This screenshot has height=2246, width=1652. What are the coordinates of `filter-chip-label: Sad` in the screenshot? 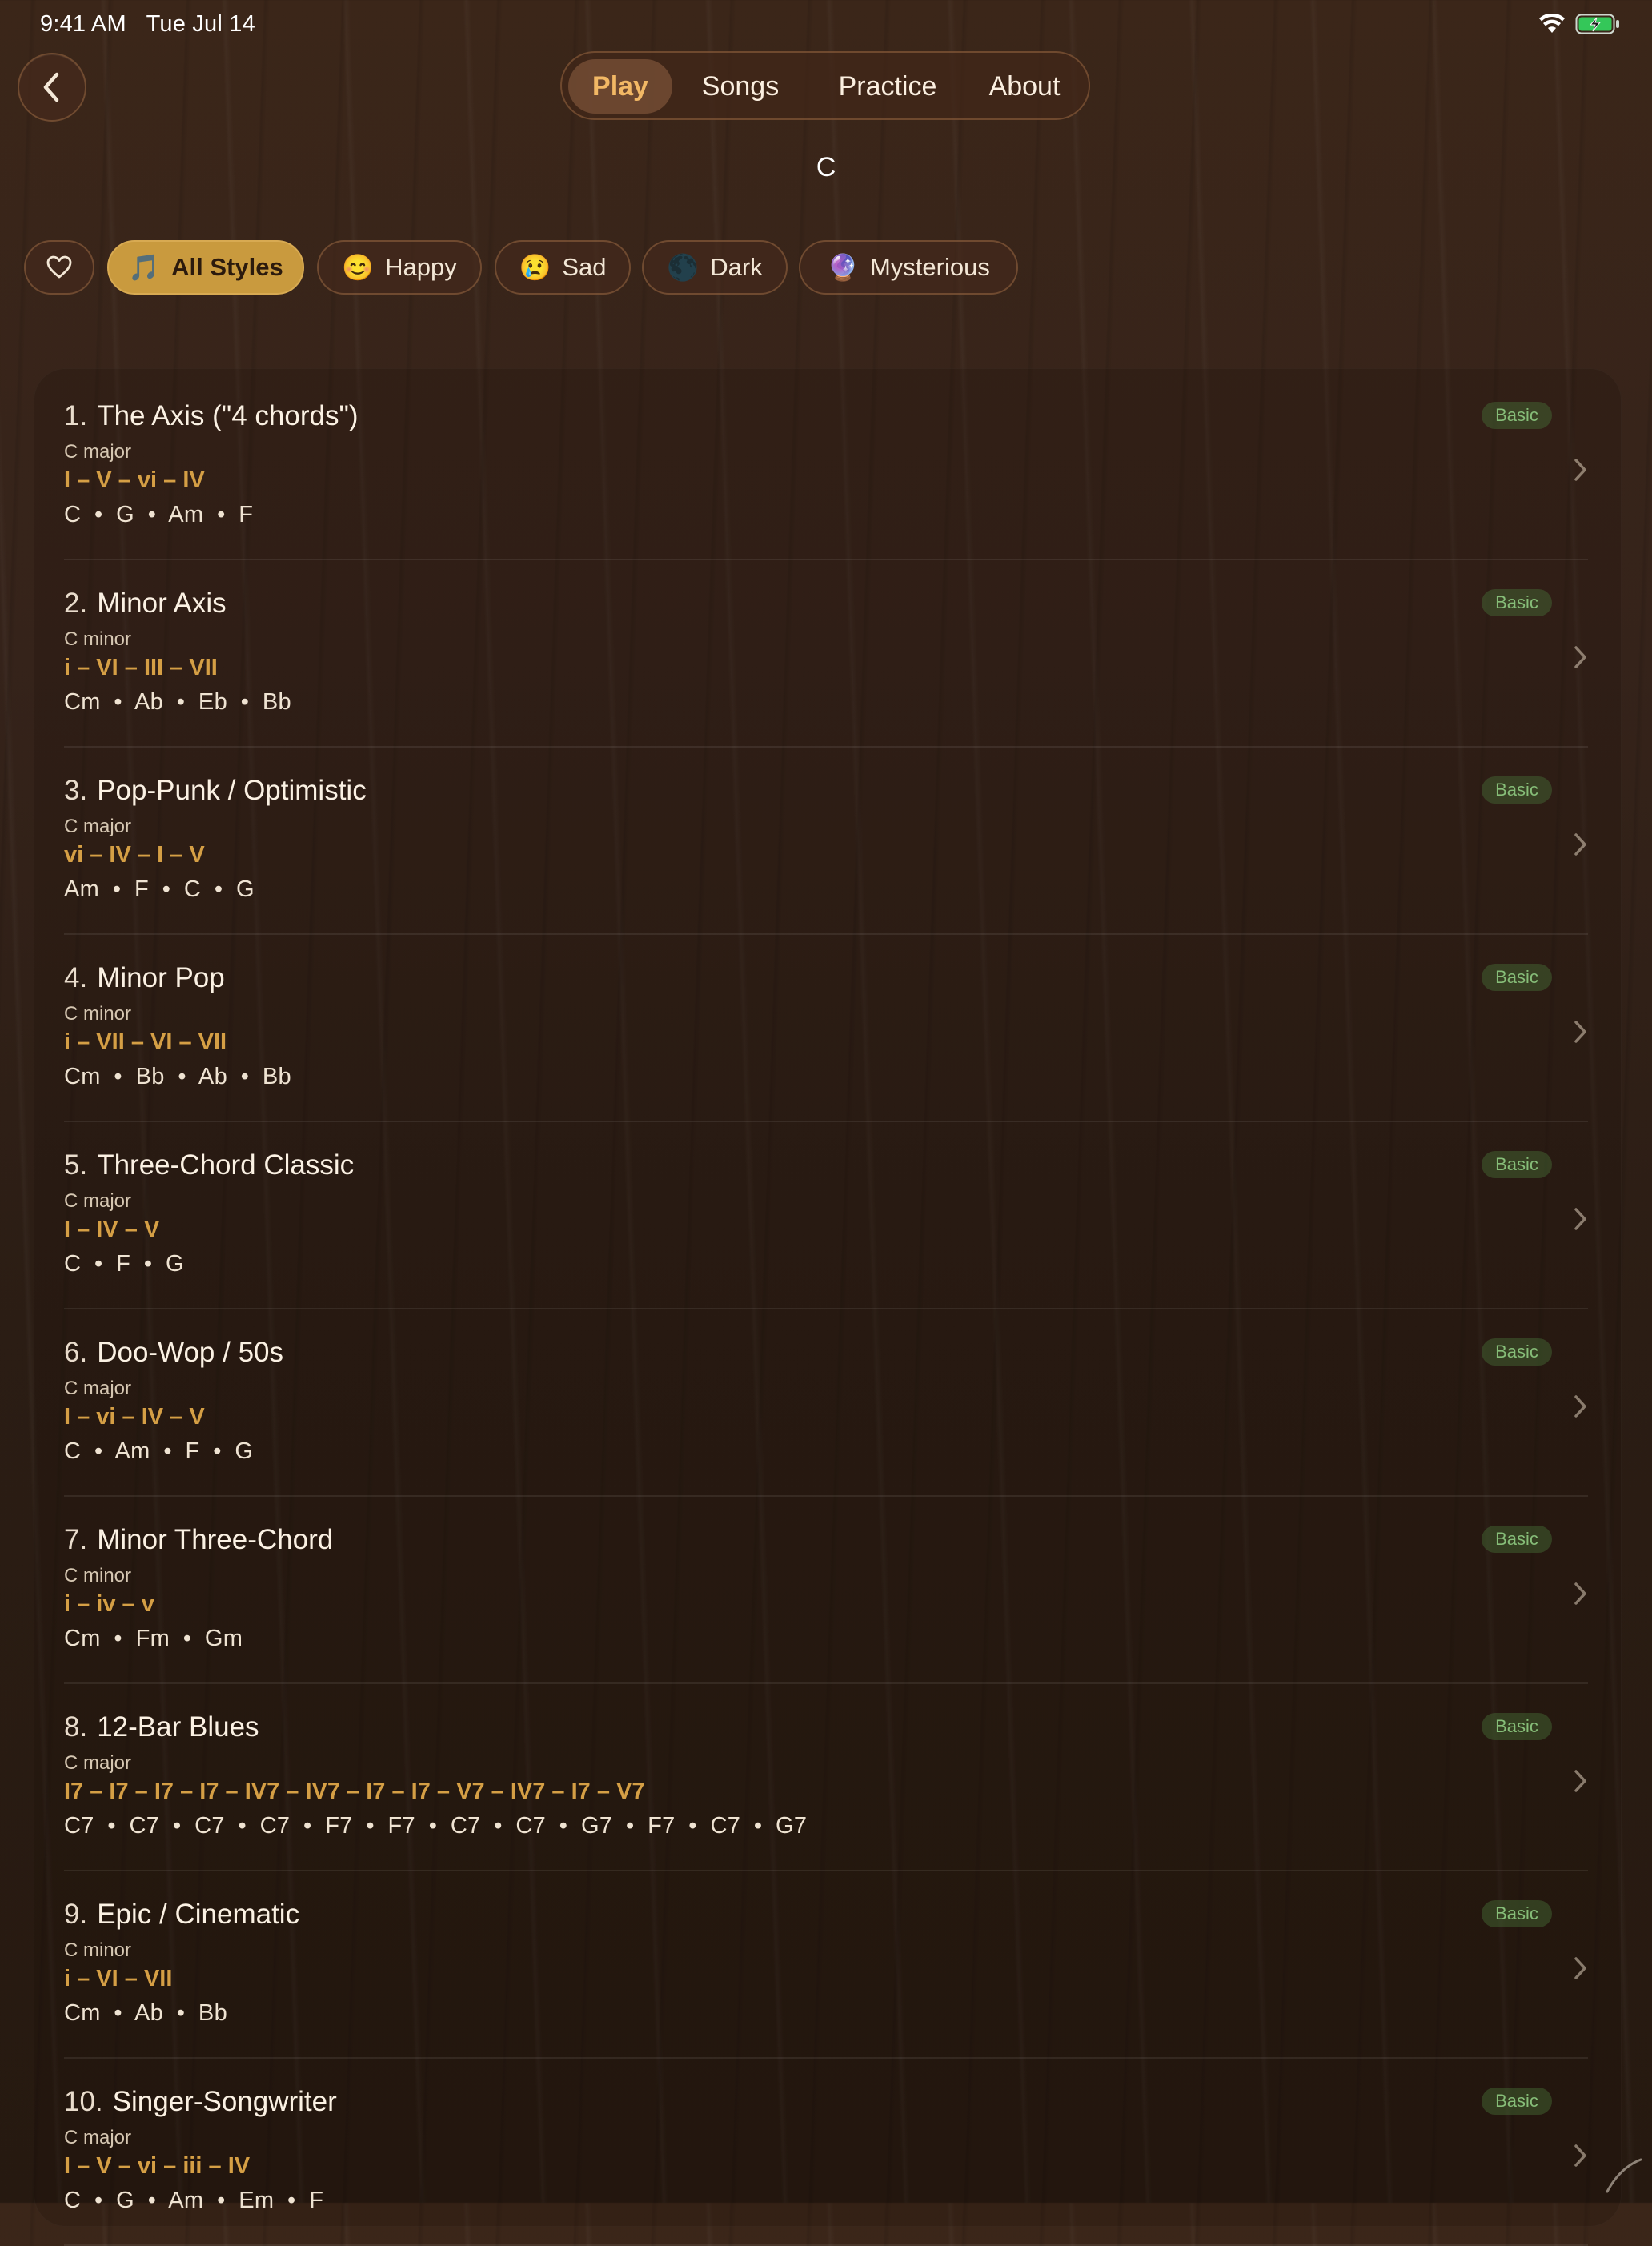 It's located at (584, 267).